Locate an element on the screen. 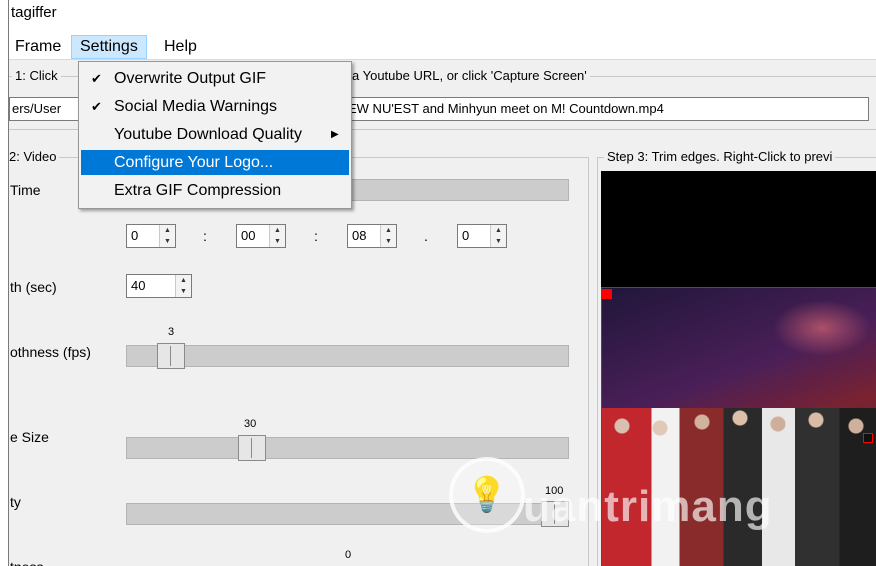  menu-item-label: Extra GIF Compression is located at coordinates (198, 190).